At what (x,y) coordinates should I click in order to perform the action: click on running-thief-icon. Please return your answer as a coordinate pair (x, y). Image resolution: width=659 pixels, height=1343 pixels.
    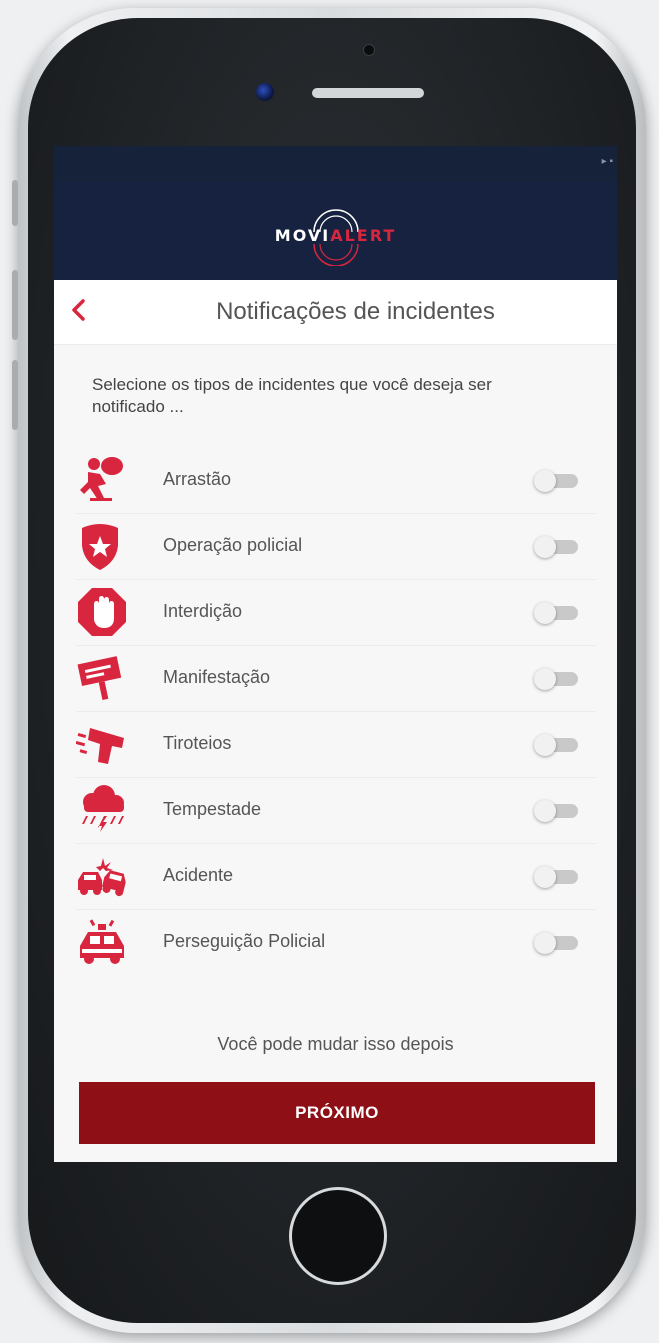
    Looking at the image, I should click on (101, 479).